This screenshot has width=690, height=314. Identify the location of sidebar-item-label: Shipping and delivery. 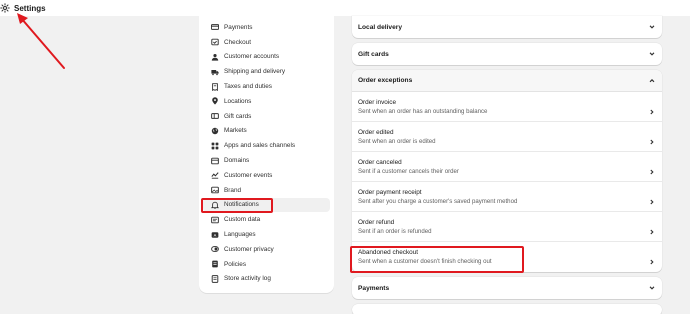
(255, 72).